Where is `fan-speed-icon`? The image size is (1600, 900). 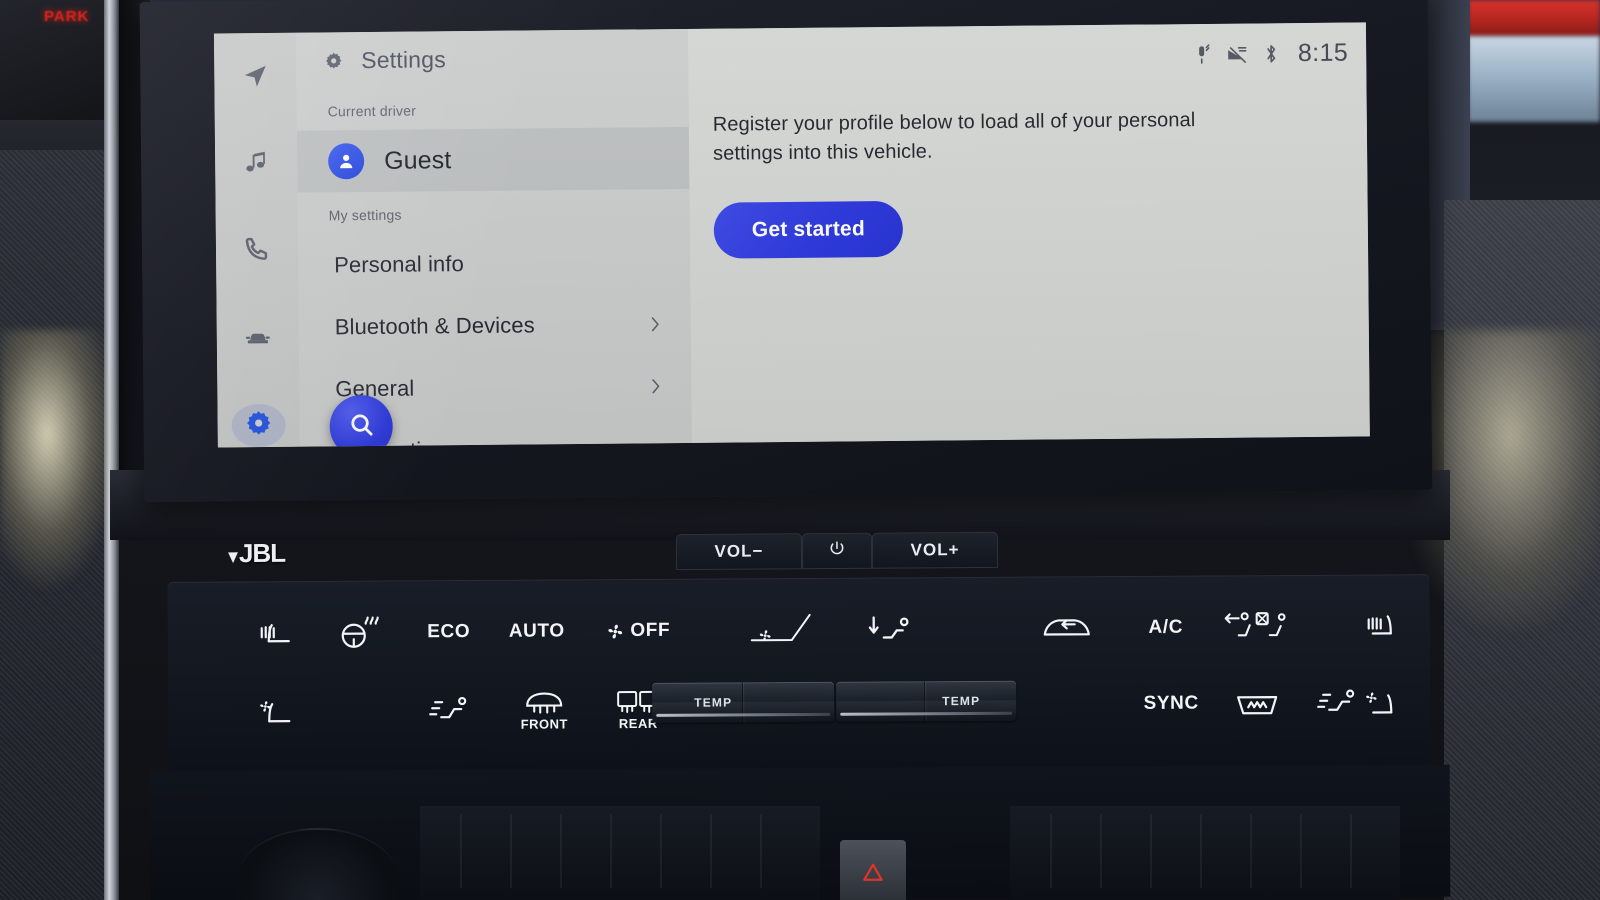
fan-speed-icon is located at coordinates (783, 630).